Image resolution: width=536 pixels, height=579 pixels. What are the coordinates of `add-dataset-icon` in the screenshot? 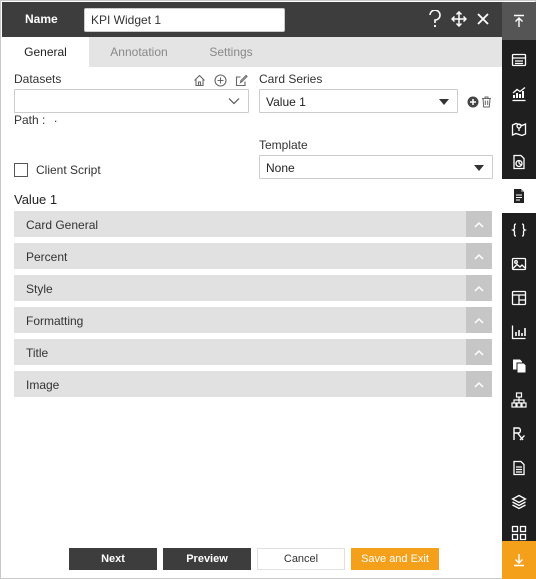 It's located at (220, 80).